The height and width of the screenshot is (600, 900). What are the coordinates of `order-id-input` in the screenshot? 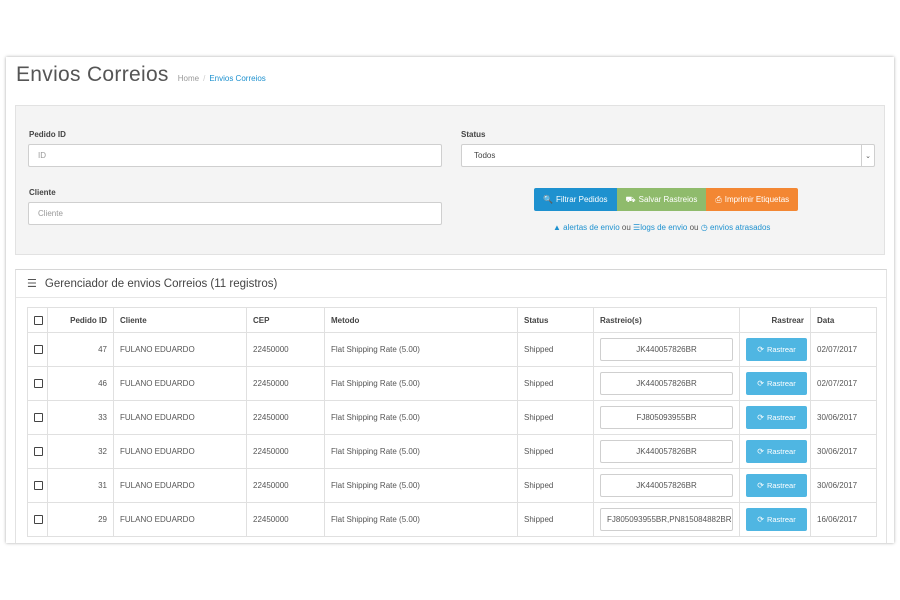 It's located at (235, 155).